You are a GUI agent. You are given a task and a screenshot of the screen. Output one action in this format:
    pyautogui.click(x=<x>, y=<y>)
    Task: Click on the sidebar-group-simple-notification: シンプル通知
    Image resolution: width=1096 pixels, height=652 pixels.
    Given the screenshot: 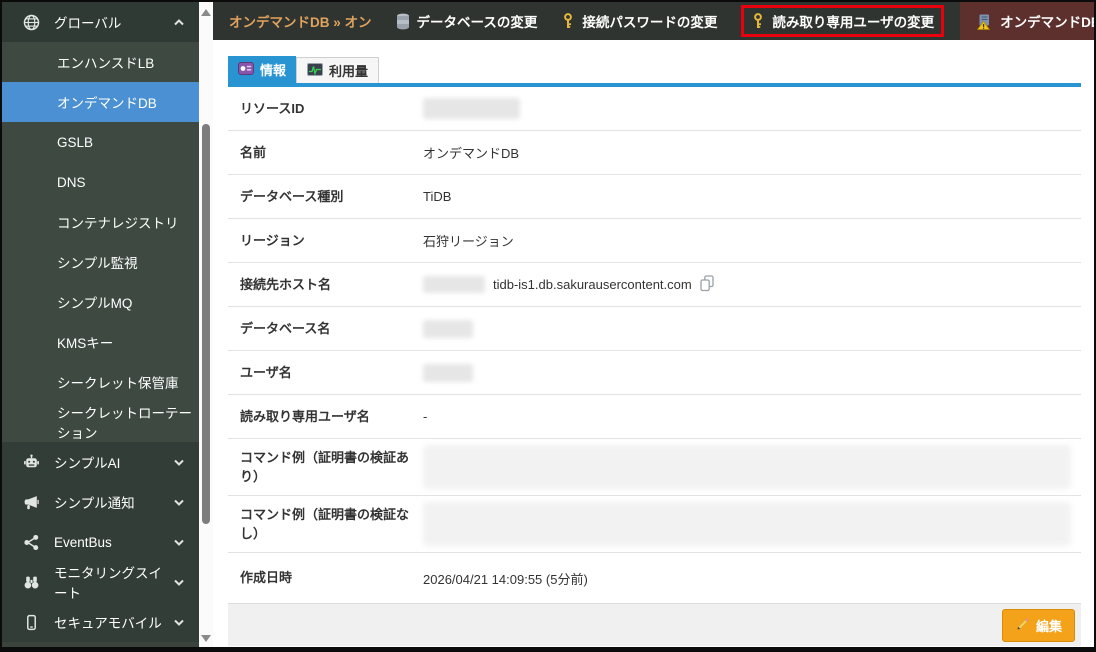 What is the action you would take?
    pyautogui.click(x=100, y=502)
    